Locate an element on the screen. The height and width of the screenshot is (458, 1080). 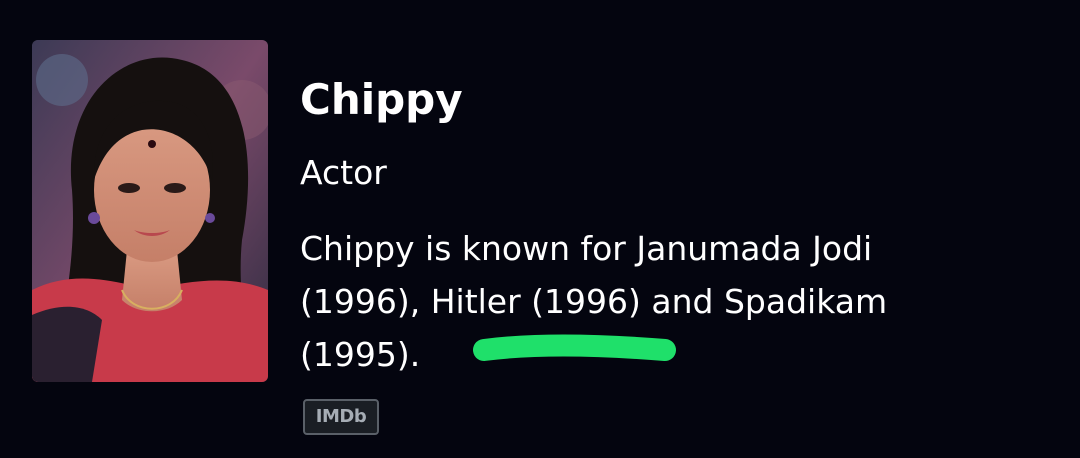
marker-highlight-stroke is located at coordinates (574, 347).